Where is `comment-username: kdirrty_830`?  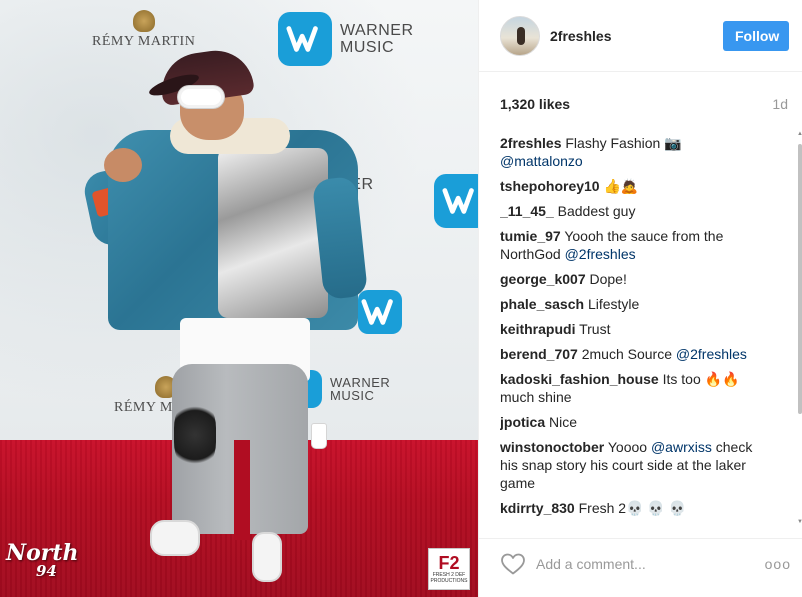 comment-username: kdirrty_830 is located at coordinates (537, 508).